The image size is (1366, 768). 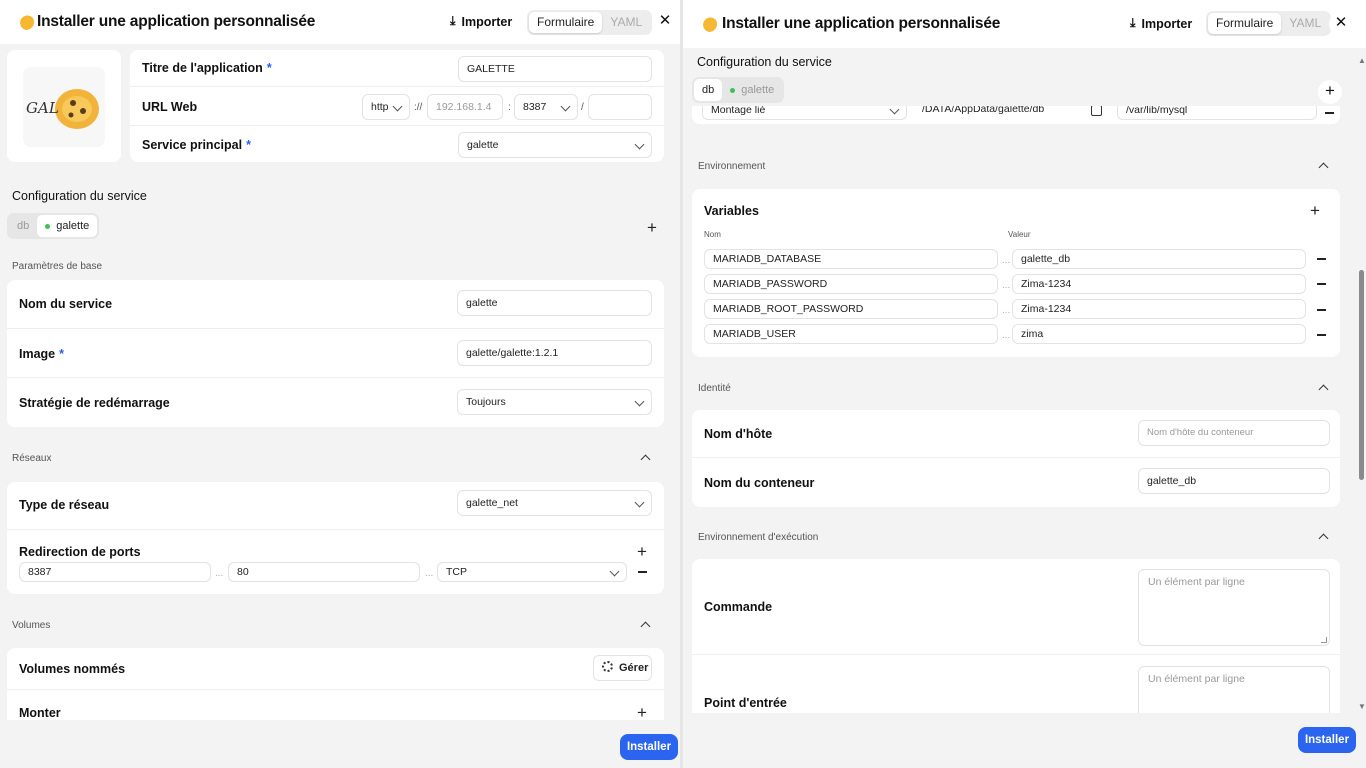 What do you see at coordinates (1362, 706) in the screenshot?
I see `scroll-down-icon: ▼` at bounding box center [1362, 706].